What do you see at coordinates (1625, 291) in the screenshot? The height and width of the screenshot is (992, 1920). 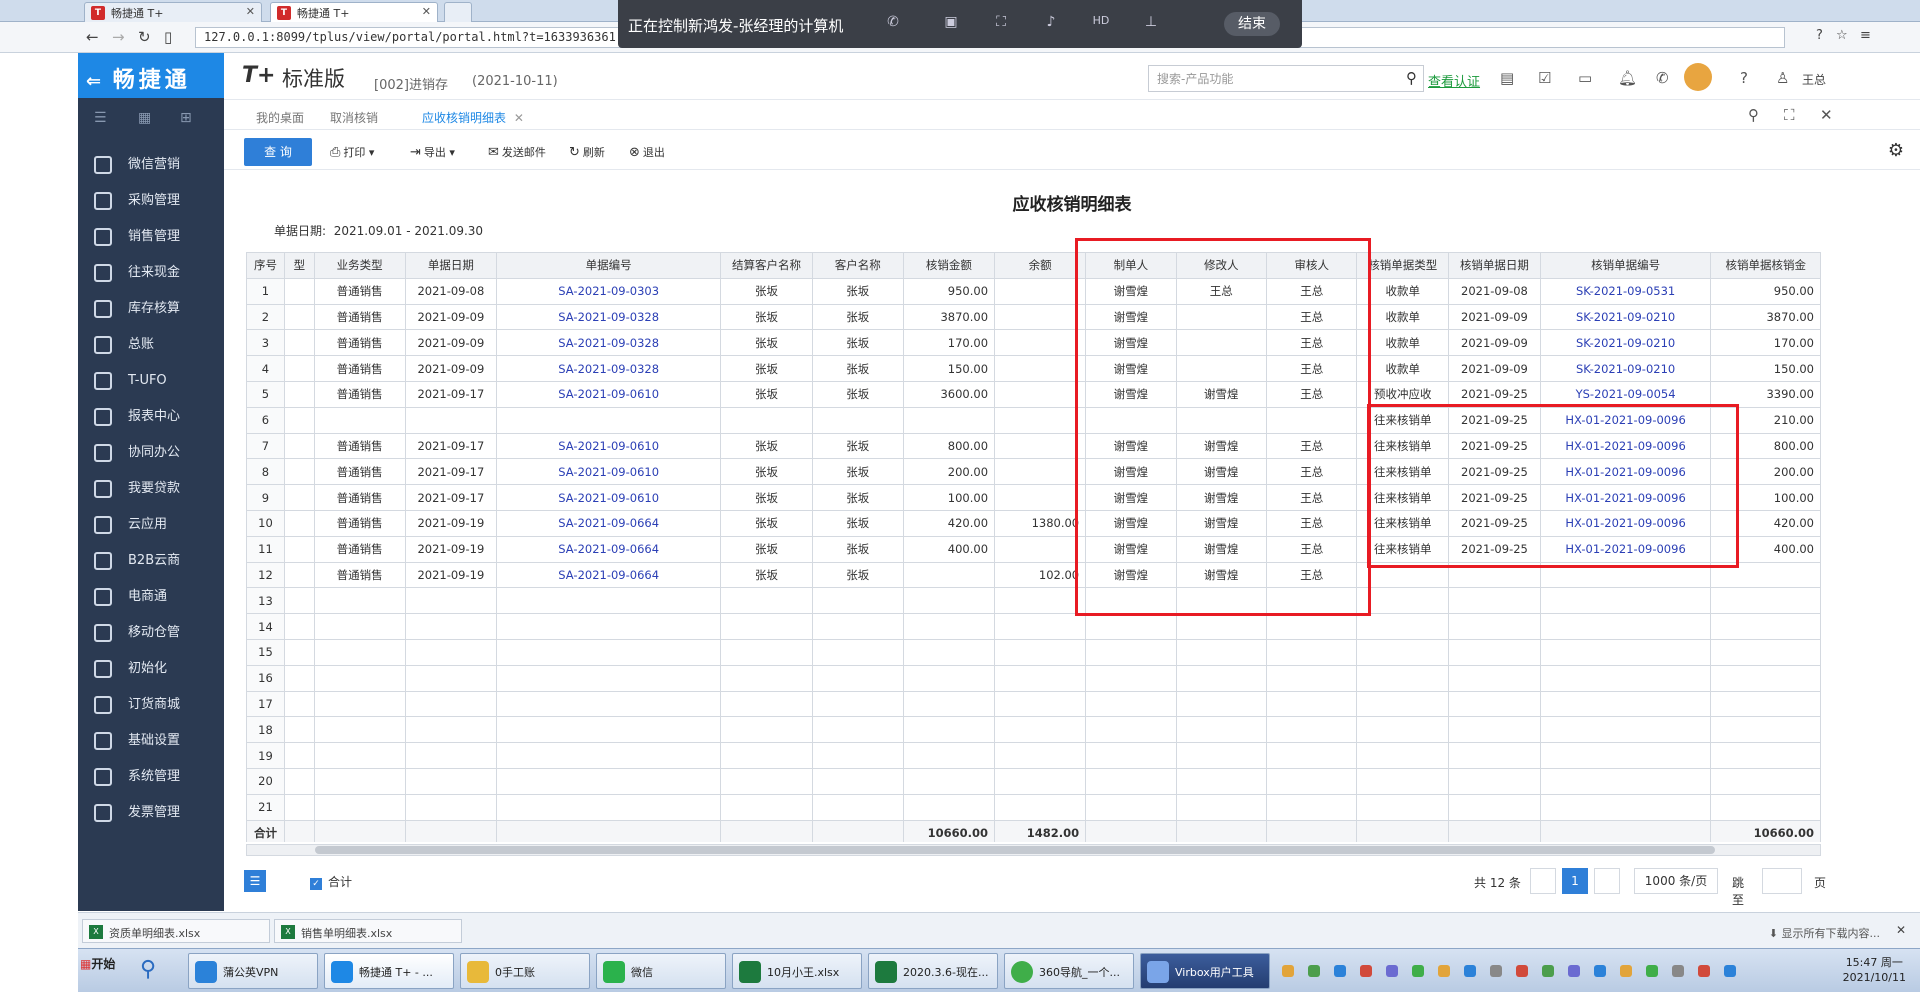 I see `cell-writeoff-doc-no: SK-2021-09-0531` at bounding box center [1625, 291].